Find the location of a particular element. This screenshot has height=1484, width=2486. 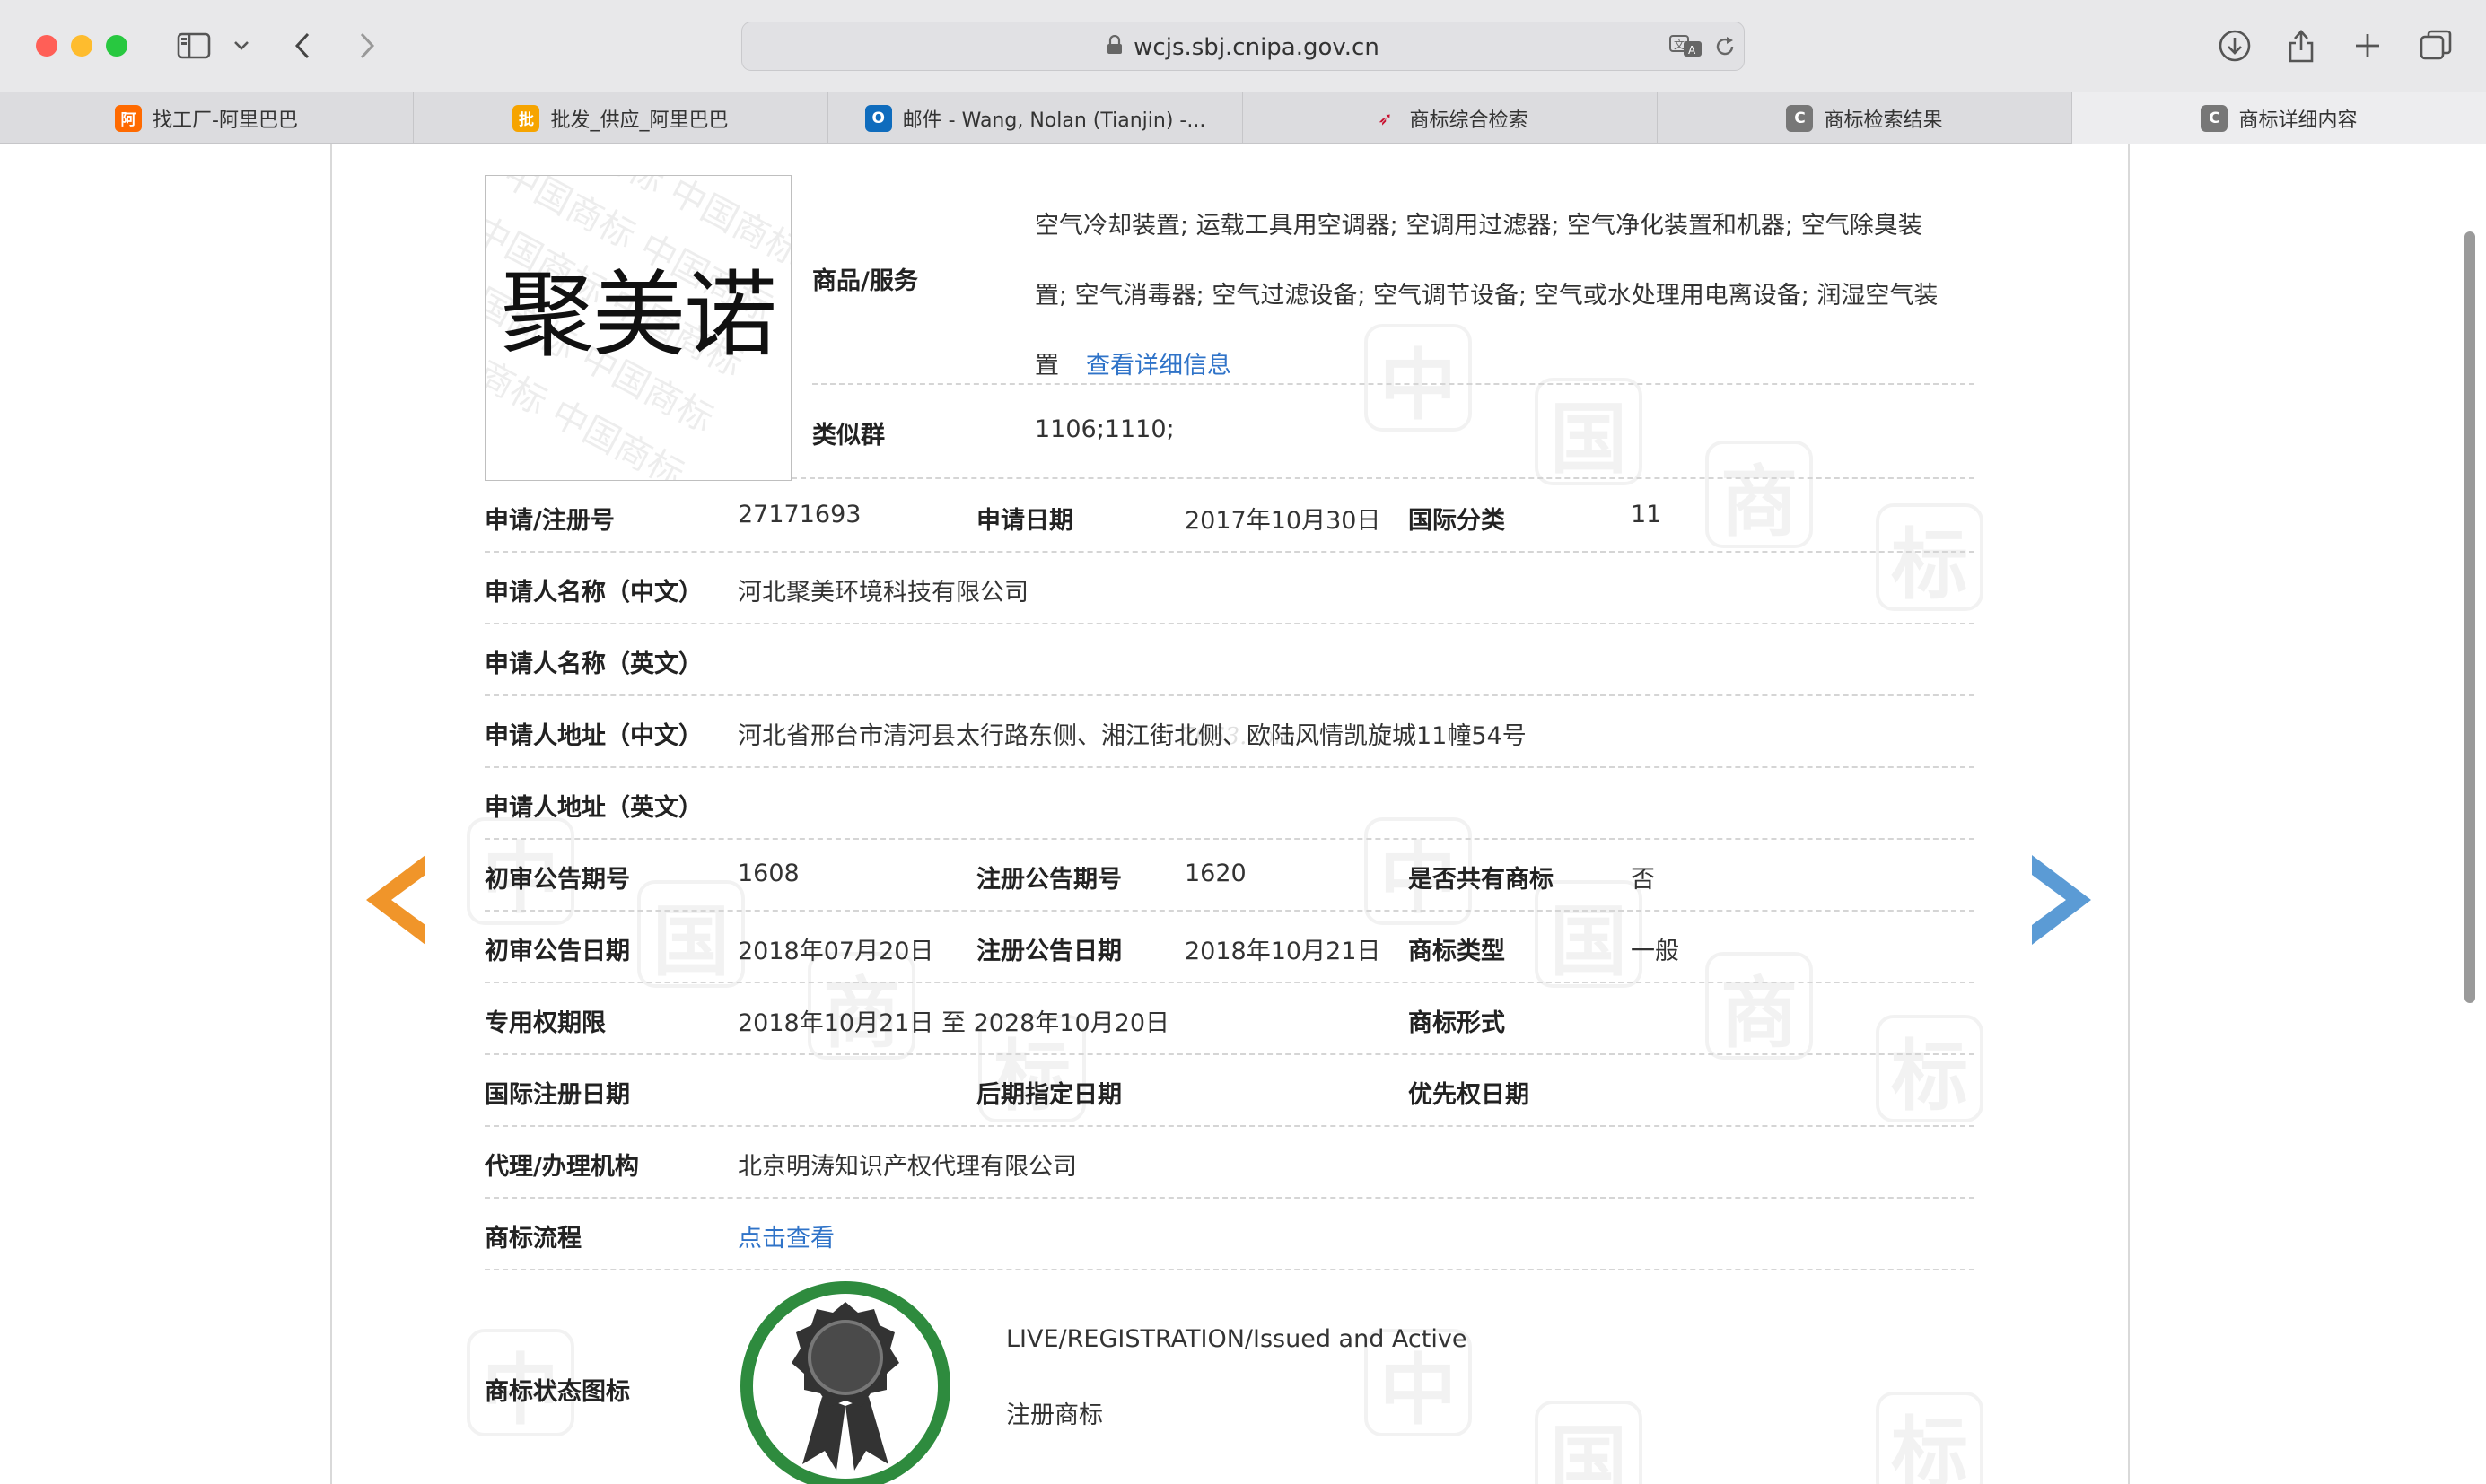

app-date-value: 2017年10月30日 is located at coordinates (1283, 521).